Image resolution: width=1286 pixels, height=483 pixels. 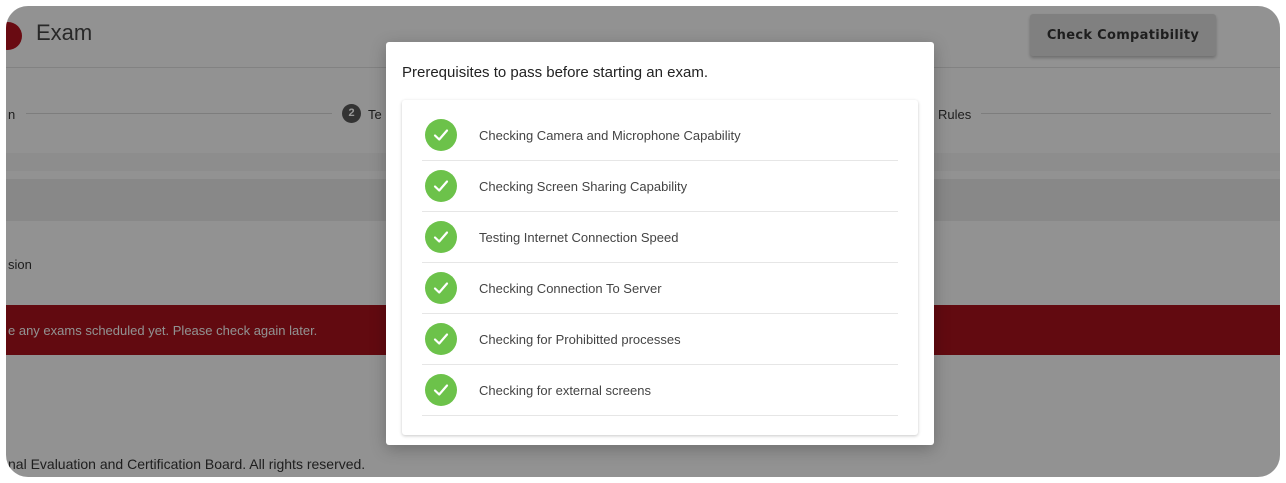 I want to click on list-item: Checking for external screens, so click(x=660, y=390).